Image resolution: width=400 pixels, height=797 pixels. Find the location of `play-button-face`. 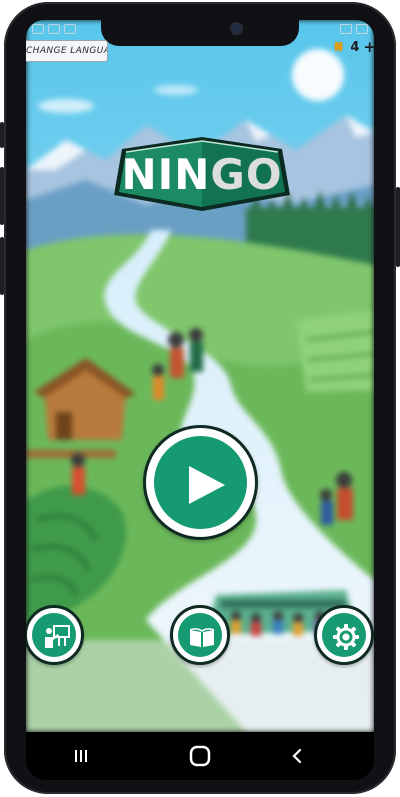

play-button-face is located at coordinates (200, 482).